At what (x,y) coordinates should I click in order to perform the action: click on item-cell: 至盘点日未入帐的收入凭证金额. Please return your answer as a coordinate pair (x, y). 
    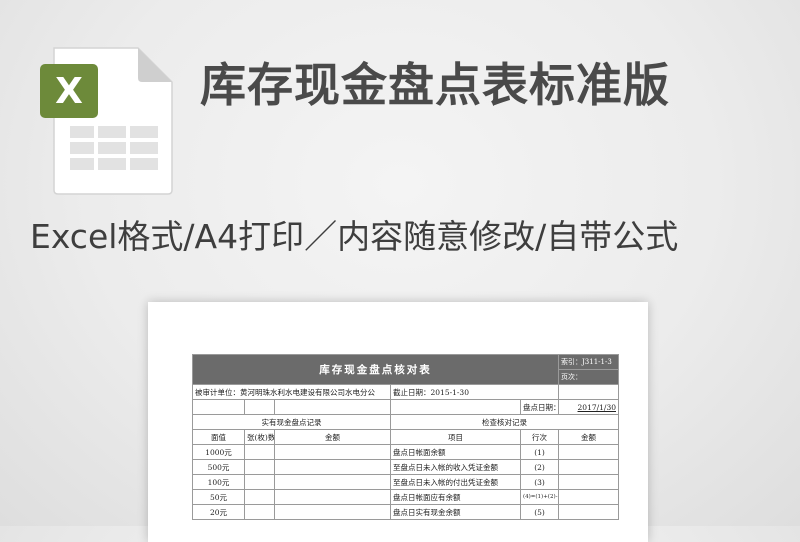
    Looking at the image, I should click on (455, 467).